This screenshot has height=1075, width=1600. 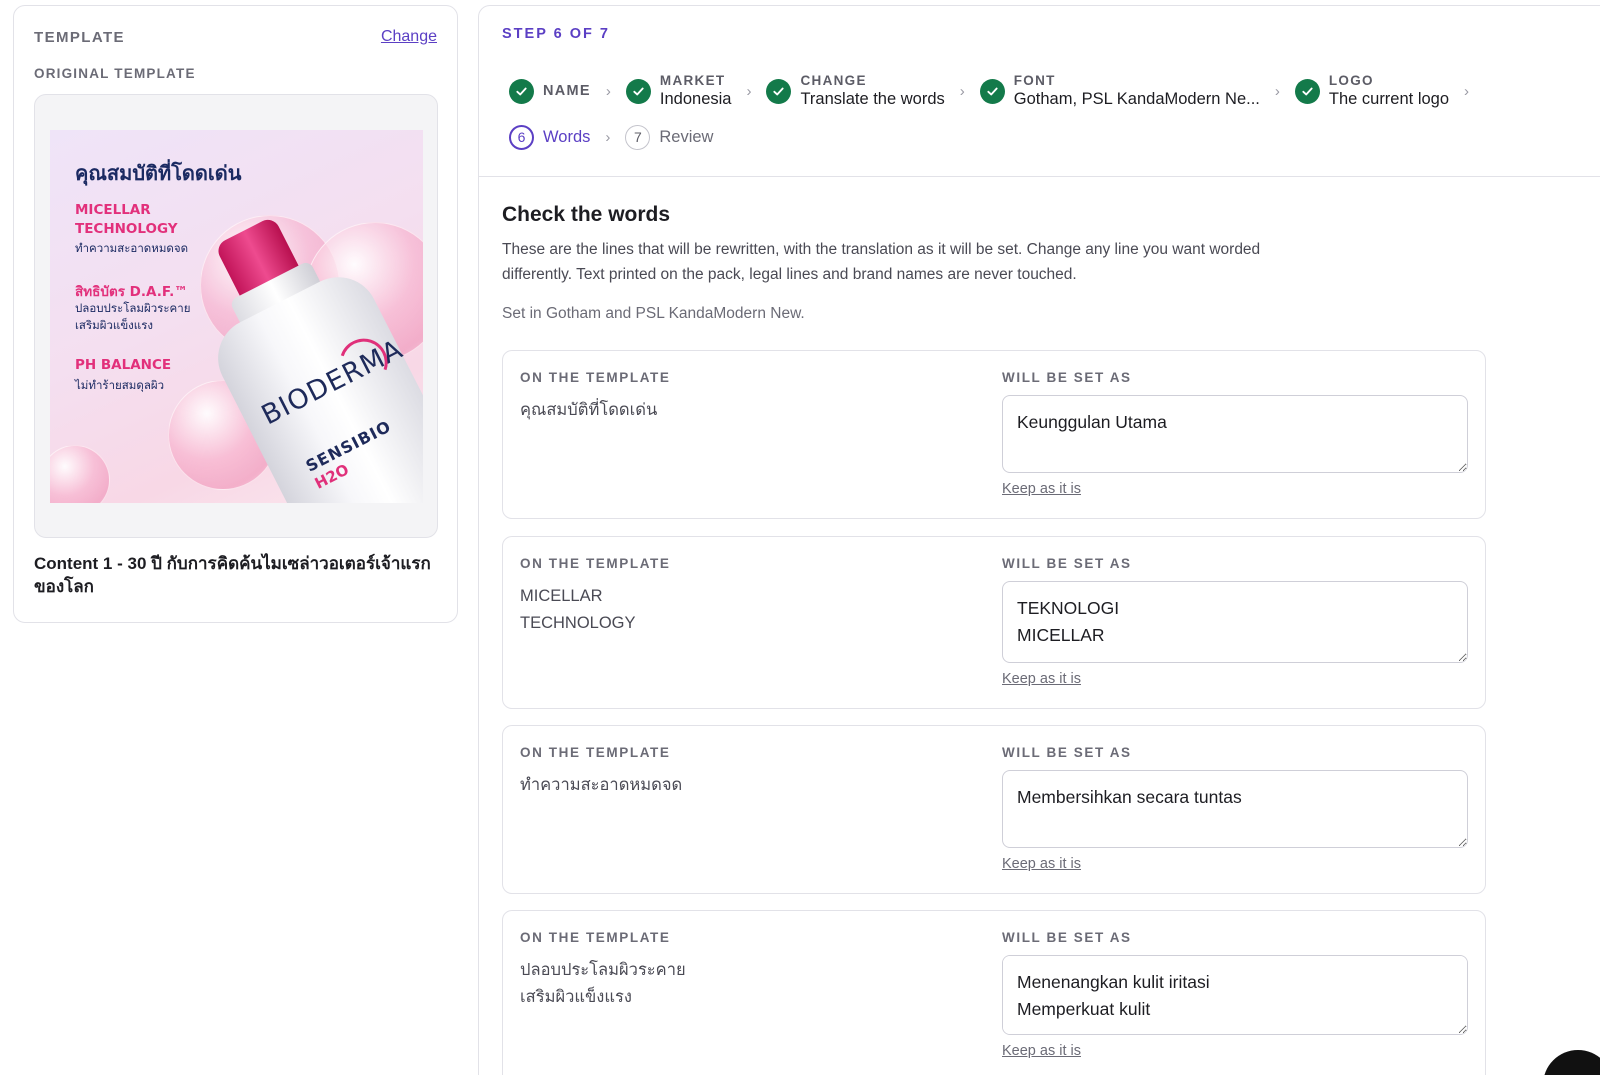 I want to click on step-words-number: 6, so click(x=521, y=137).